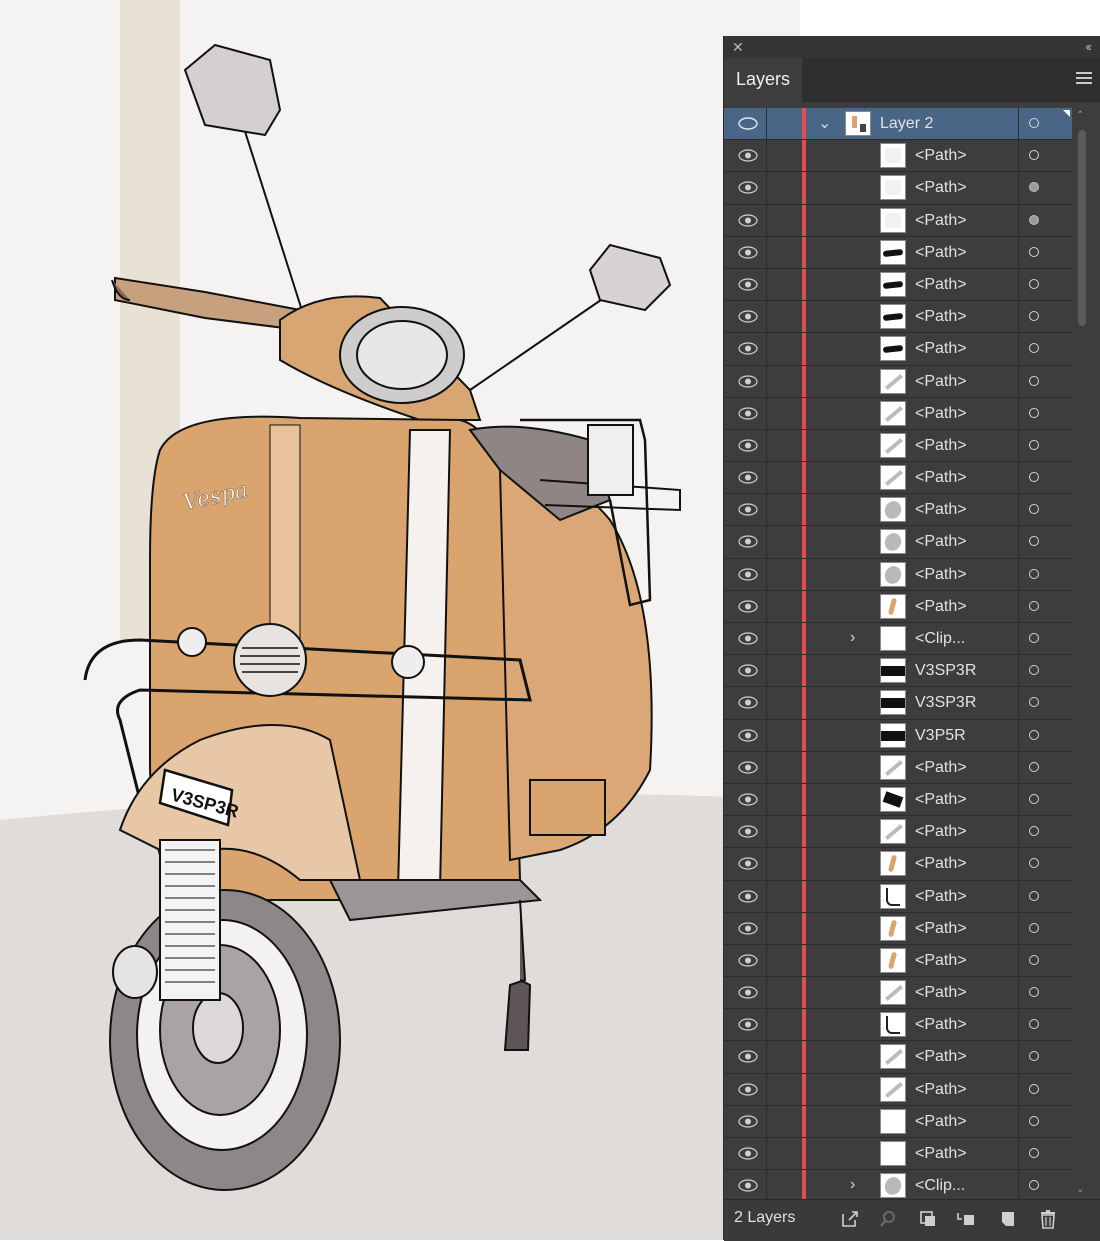 The width and height of the screenshot is (1100, 1241). What do you see at coordinates (824, 123) in the screenshot?
I see `chevron-down-icon: ⌄` at bounding box center [824, 123].